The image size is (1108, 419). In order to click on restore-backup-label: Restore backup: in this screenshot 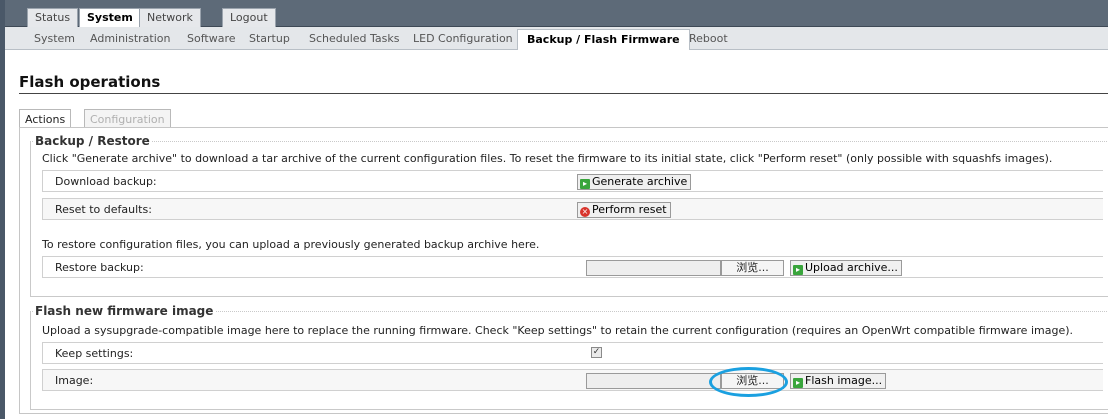, I will do `click(99, 267)`.